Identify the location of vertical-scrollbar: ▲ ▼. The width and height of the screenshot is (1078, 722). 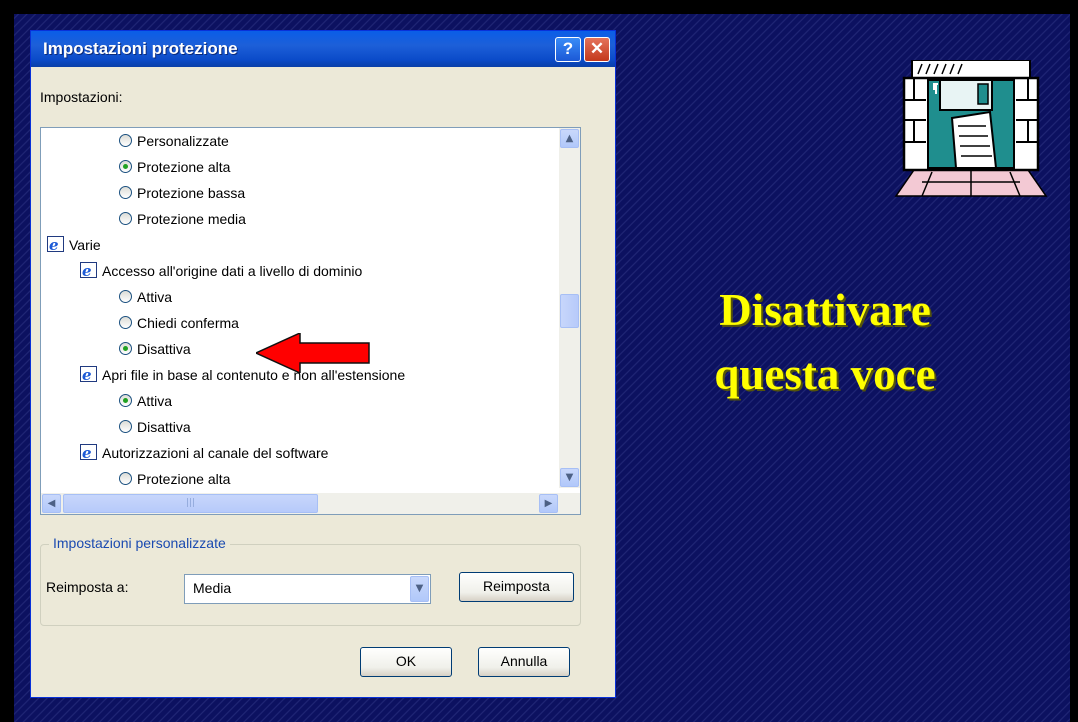
(569, 308).